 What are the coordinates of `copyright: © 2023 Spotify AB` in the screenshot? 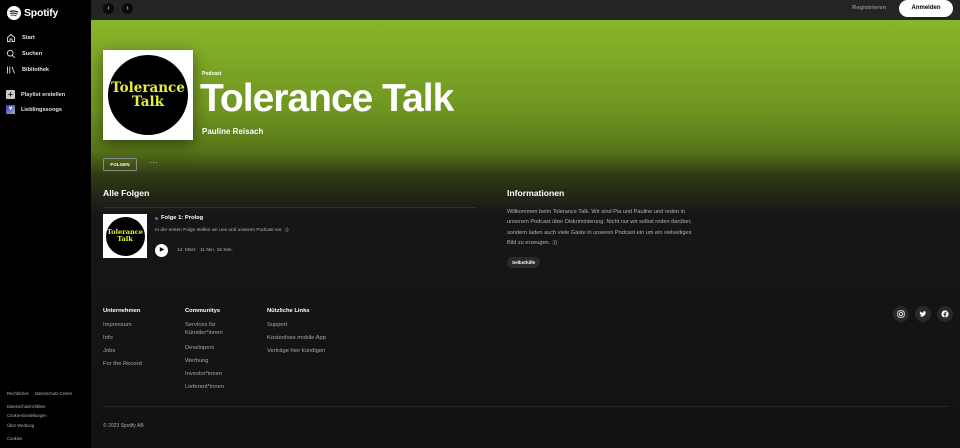 It's located at (123, 426).